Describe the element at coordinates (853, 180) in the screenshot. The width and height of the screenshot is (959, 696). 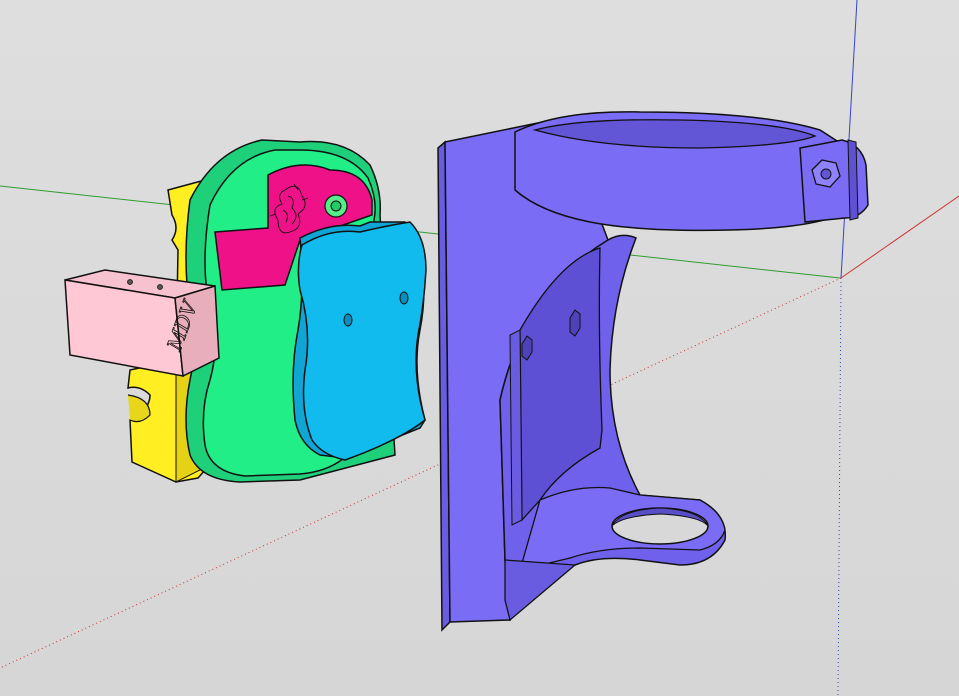
I see `bracket-clamp-gap` at that location.